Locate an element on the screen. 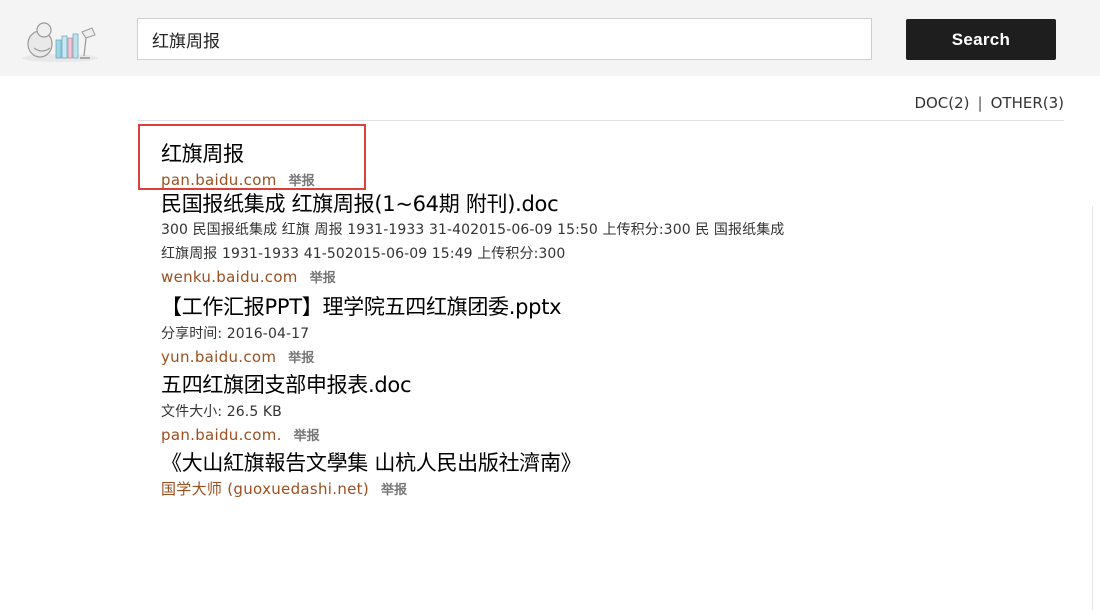 This screenshot has height=610, width=1100. result-source-url: pan.baidu.com. is located at coordinates (221, 435).